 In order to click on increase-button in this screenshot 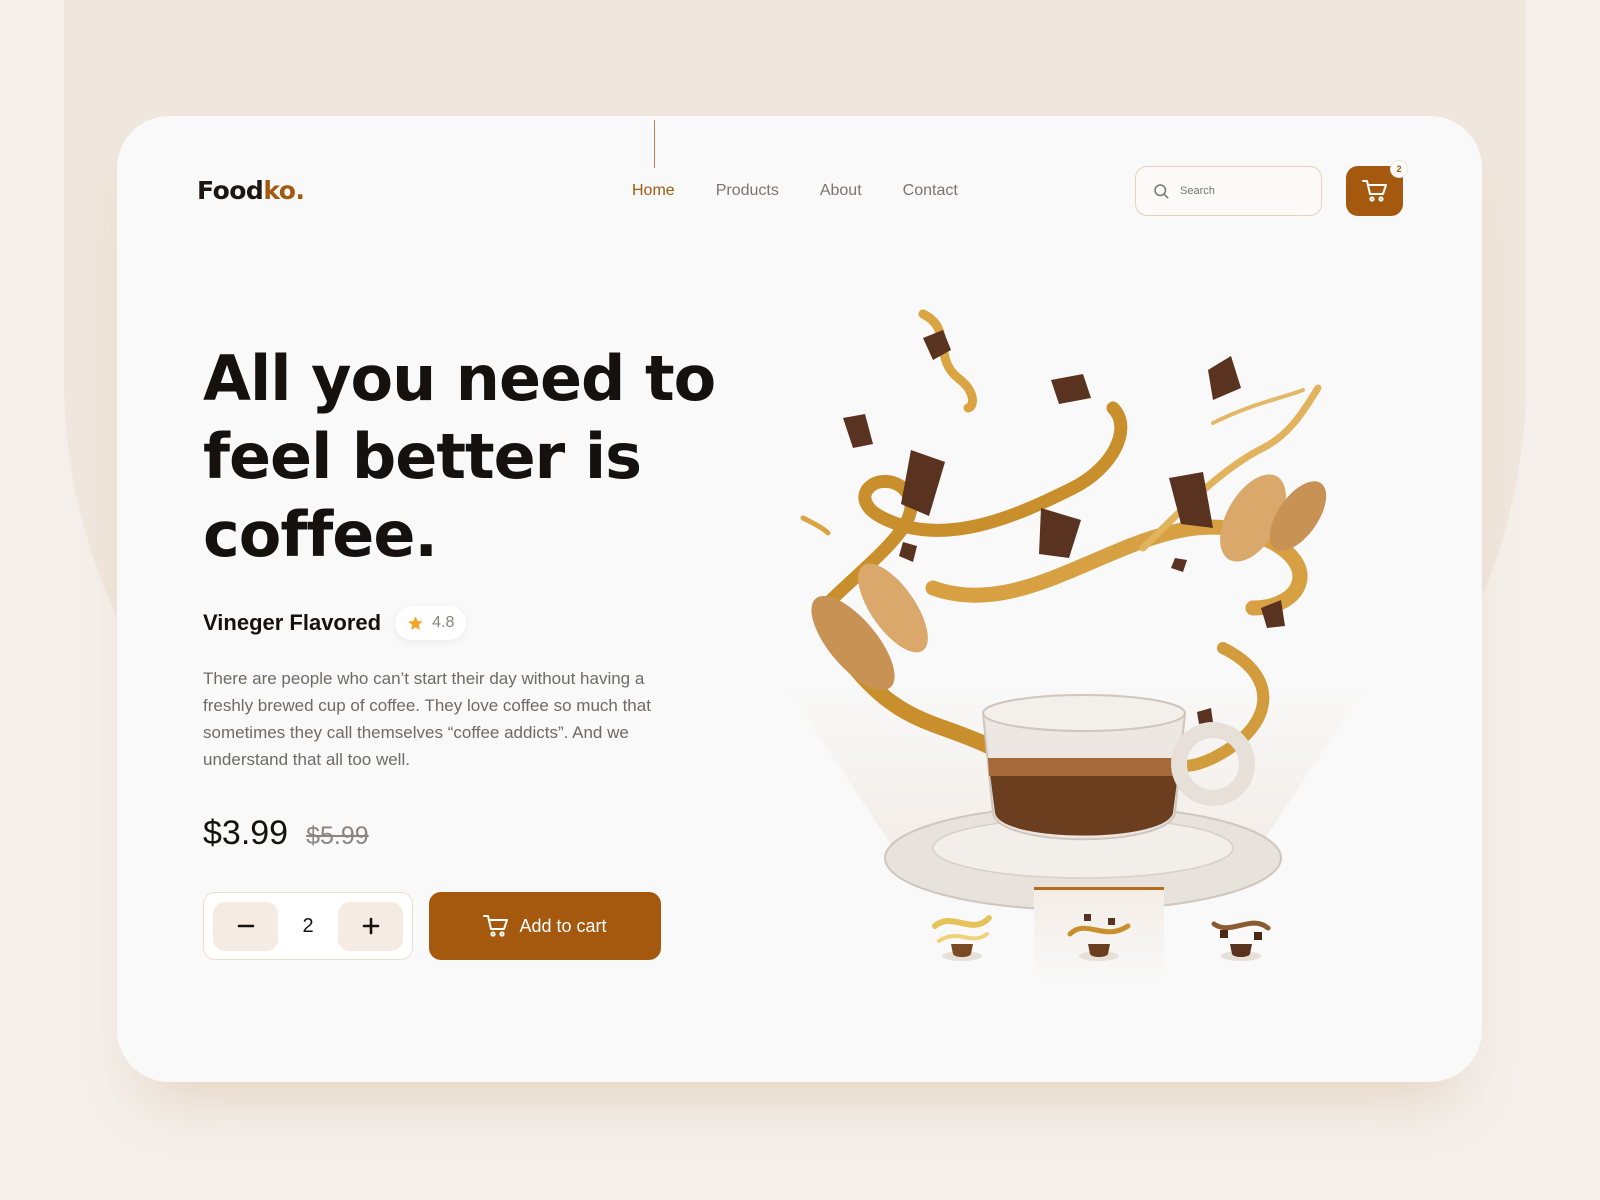, I will do `click(370, 926)`.